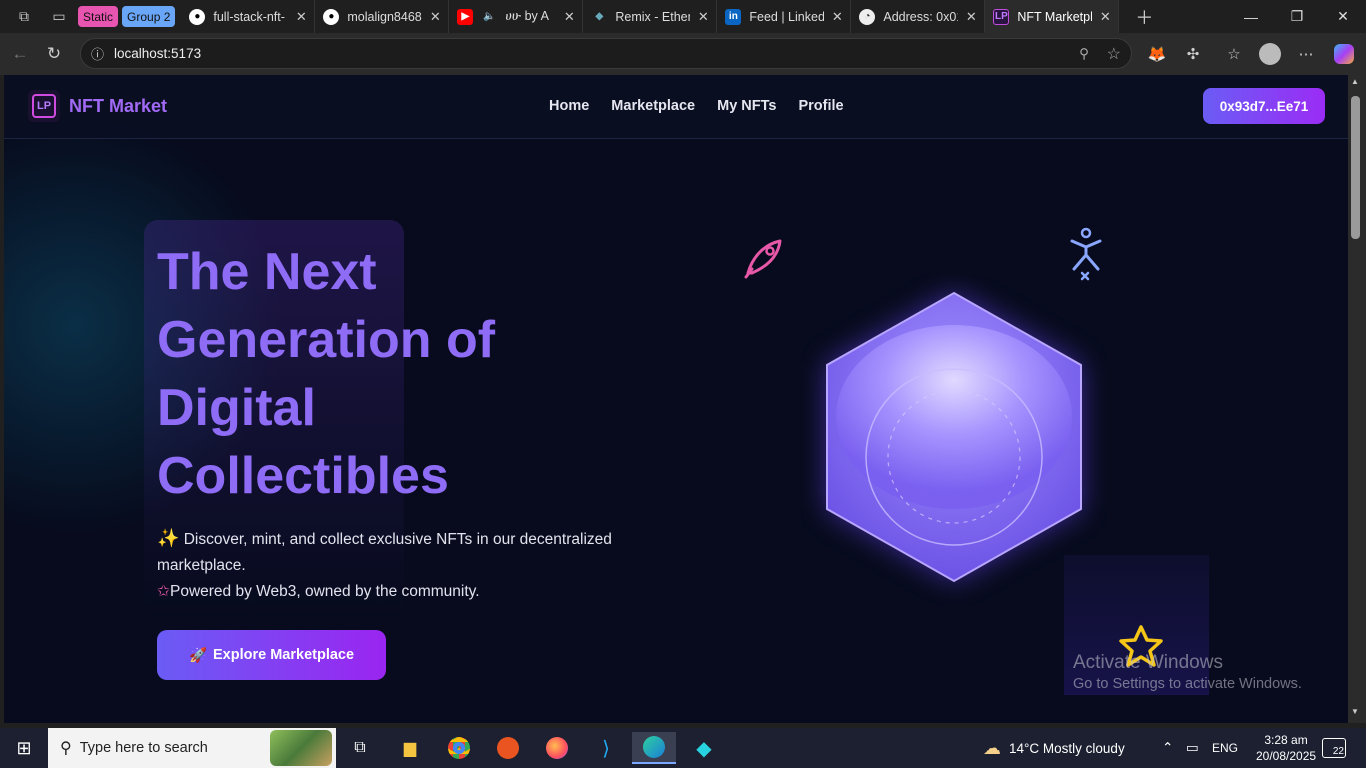  Describe the element at coordinates (303, 476) in the screenshot. I see `hero-title-line: Collectibles` at that location.